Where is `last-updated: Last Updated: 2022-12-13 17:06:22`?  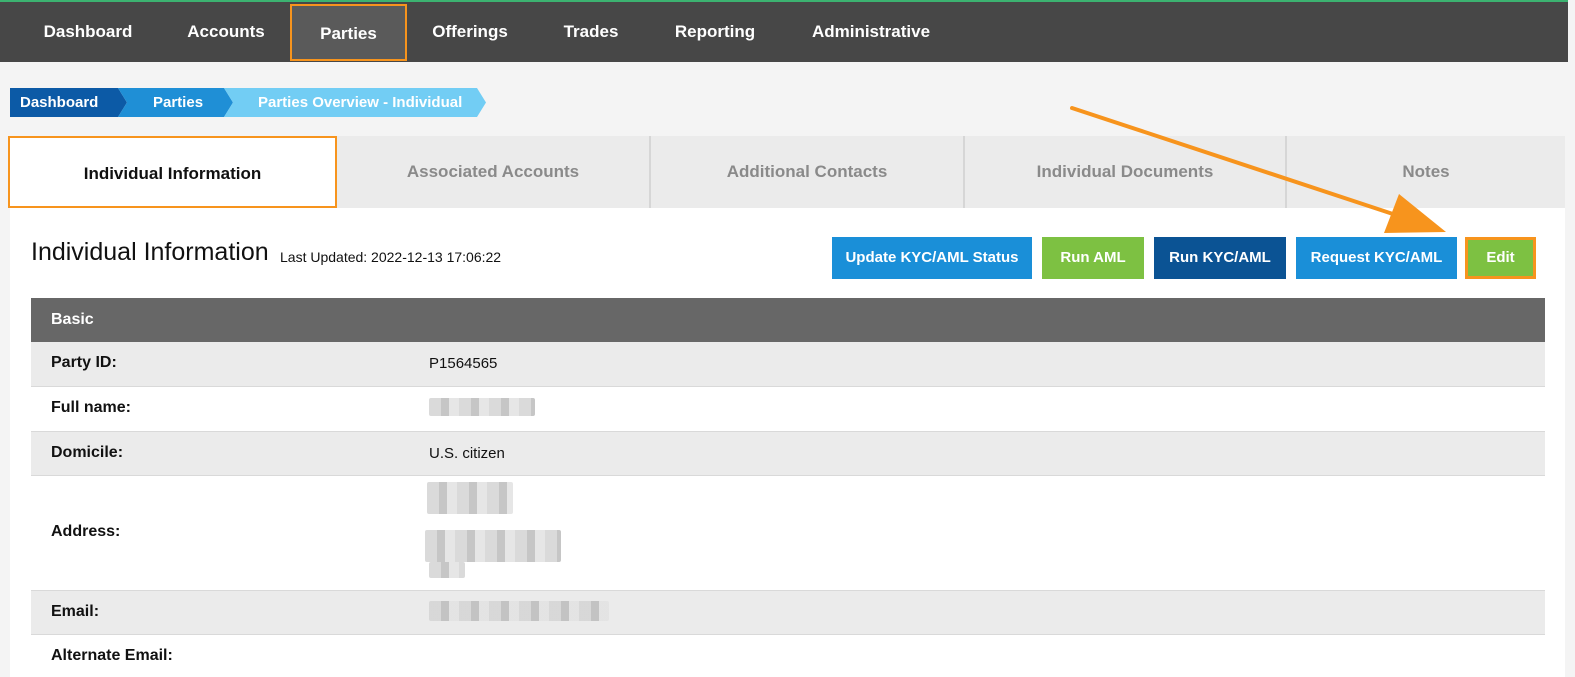
last-updated: Last Updated: 2022-12-13 17:06:22 is located at coordinates (391, 257).